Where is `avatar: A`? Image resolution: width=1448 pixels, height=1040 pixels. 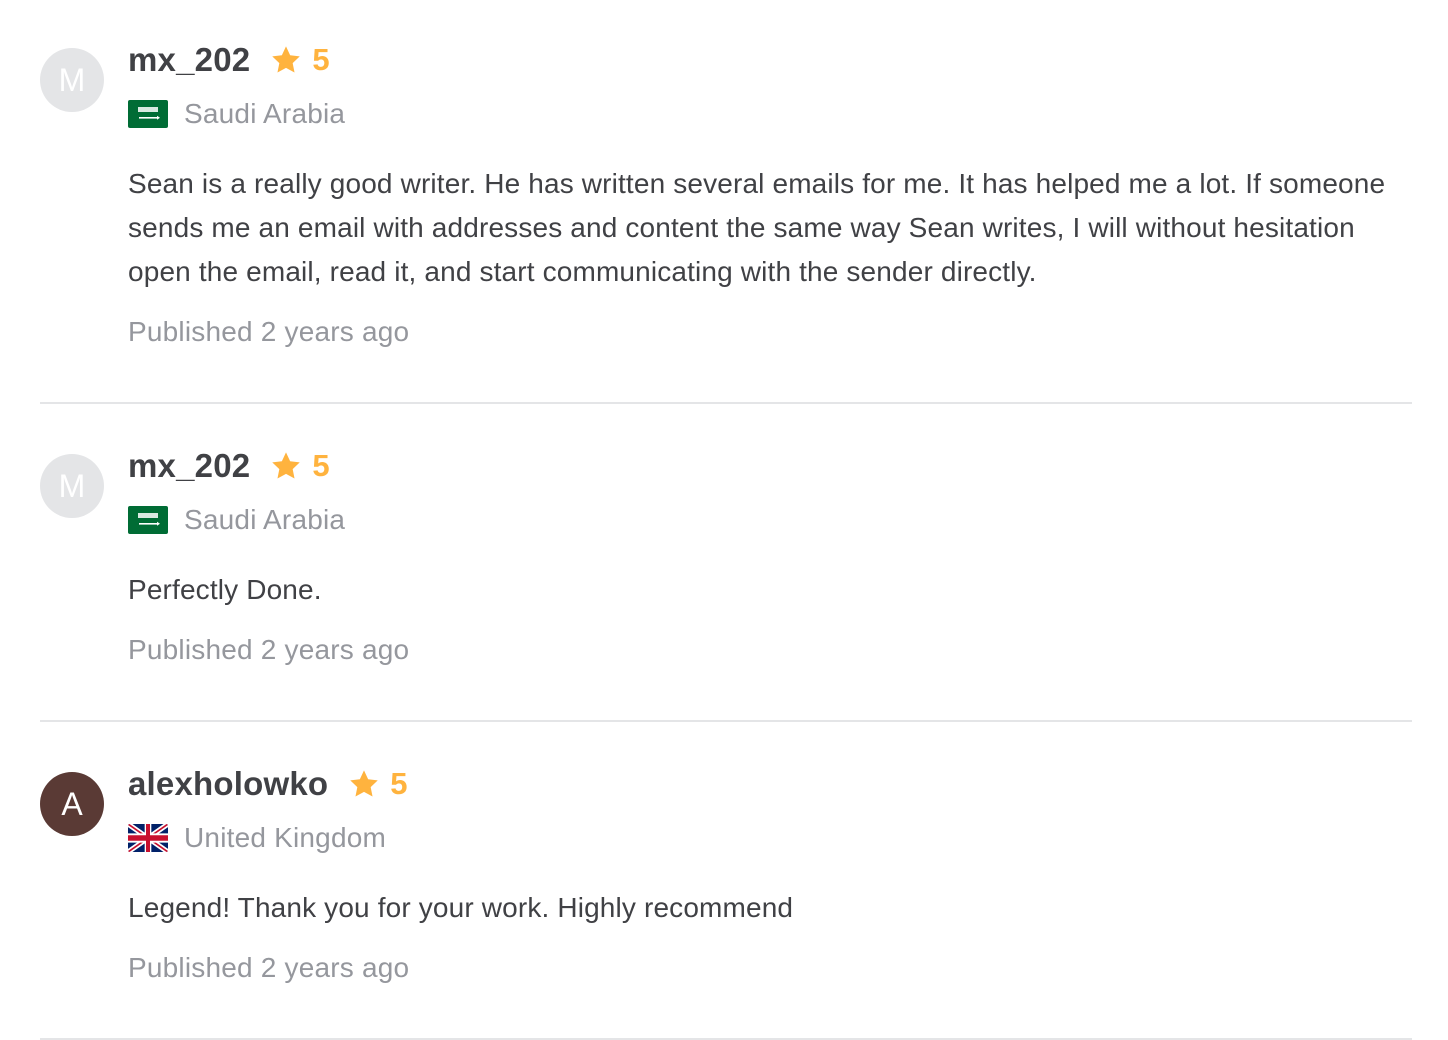
avatar: A is located at coordinates (72, 804).